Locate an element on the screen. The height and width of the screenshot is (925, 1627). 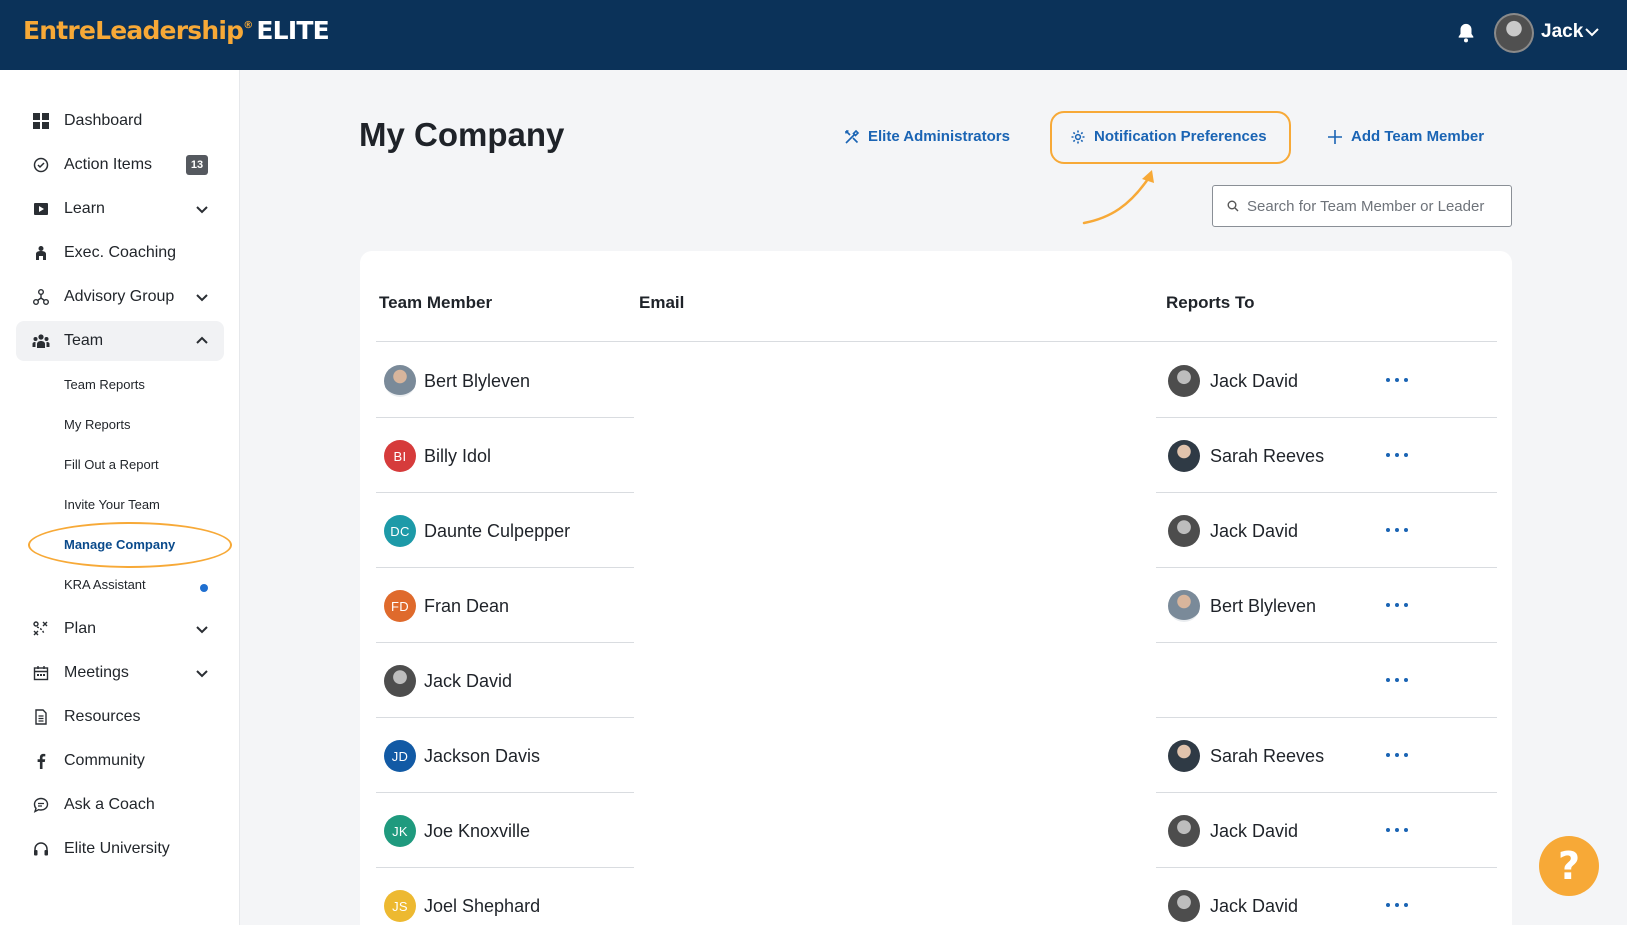
column-header-email: Email is located at coordinates (661, 303).